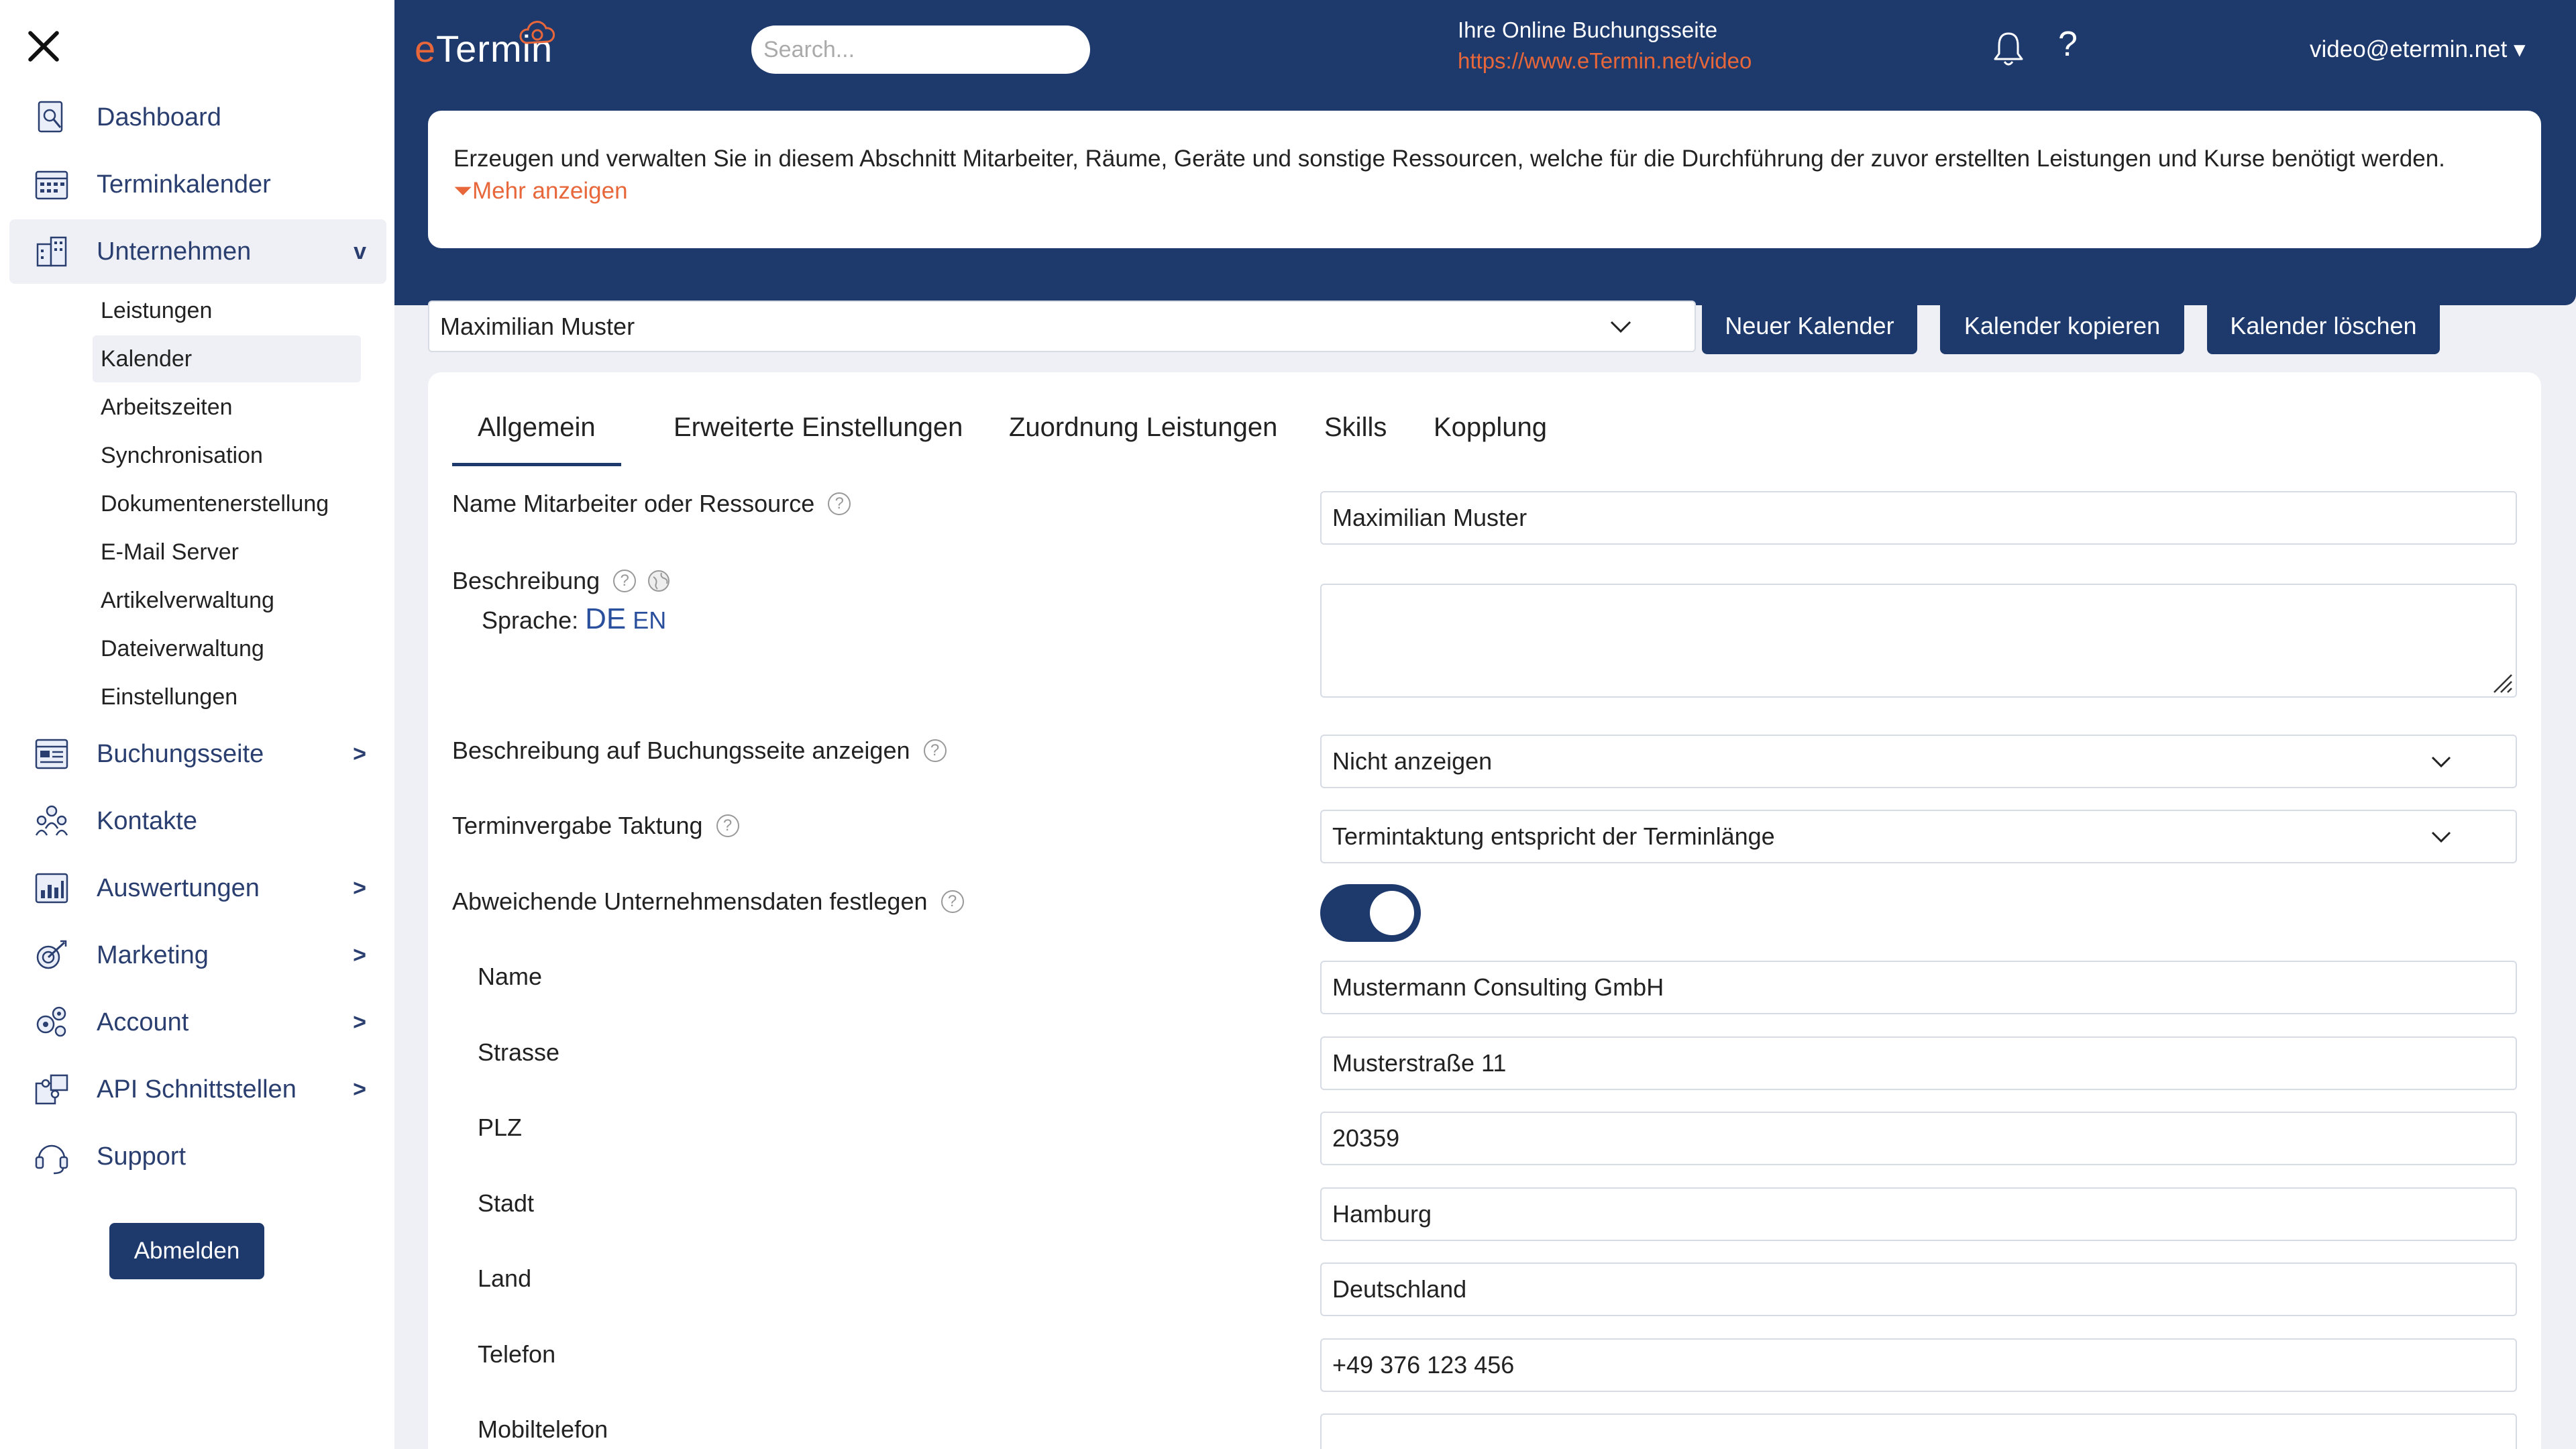  Describe the element at coordinates (1355, 439) in the screenshot. I see `tab-skills: Skills` at that location.